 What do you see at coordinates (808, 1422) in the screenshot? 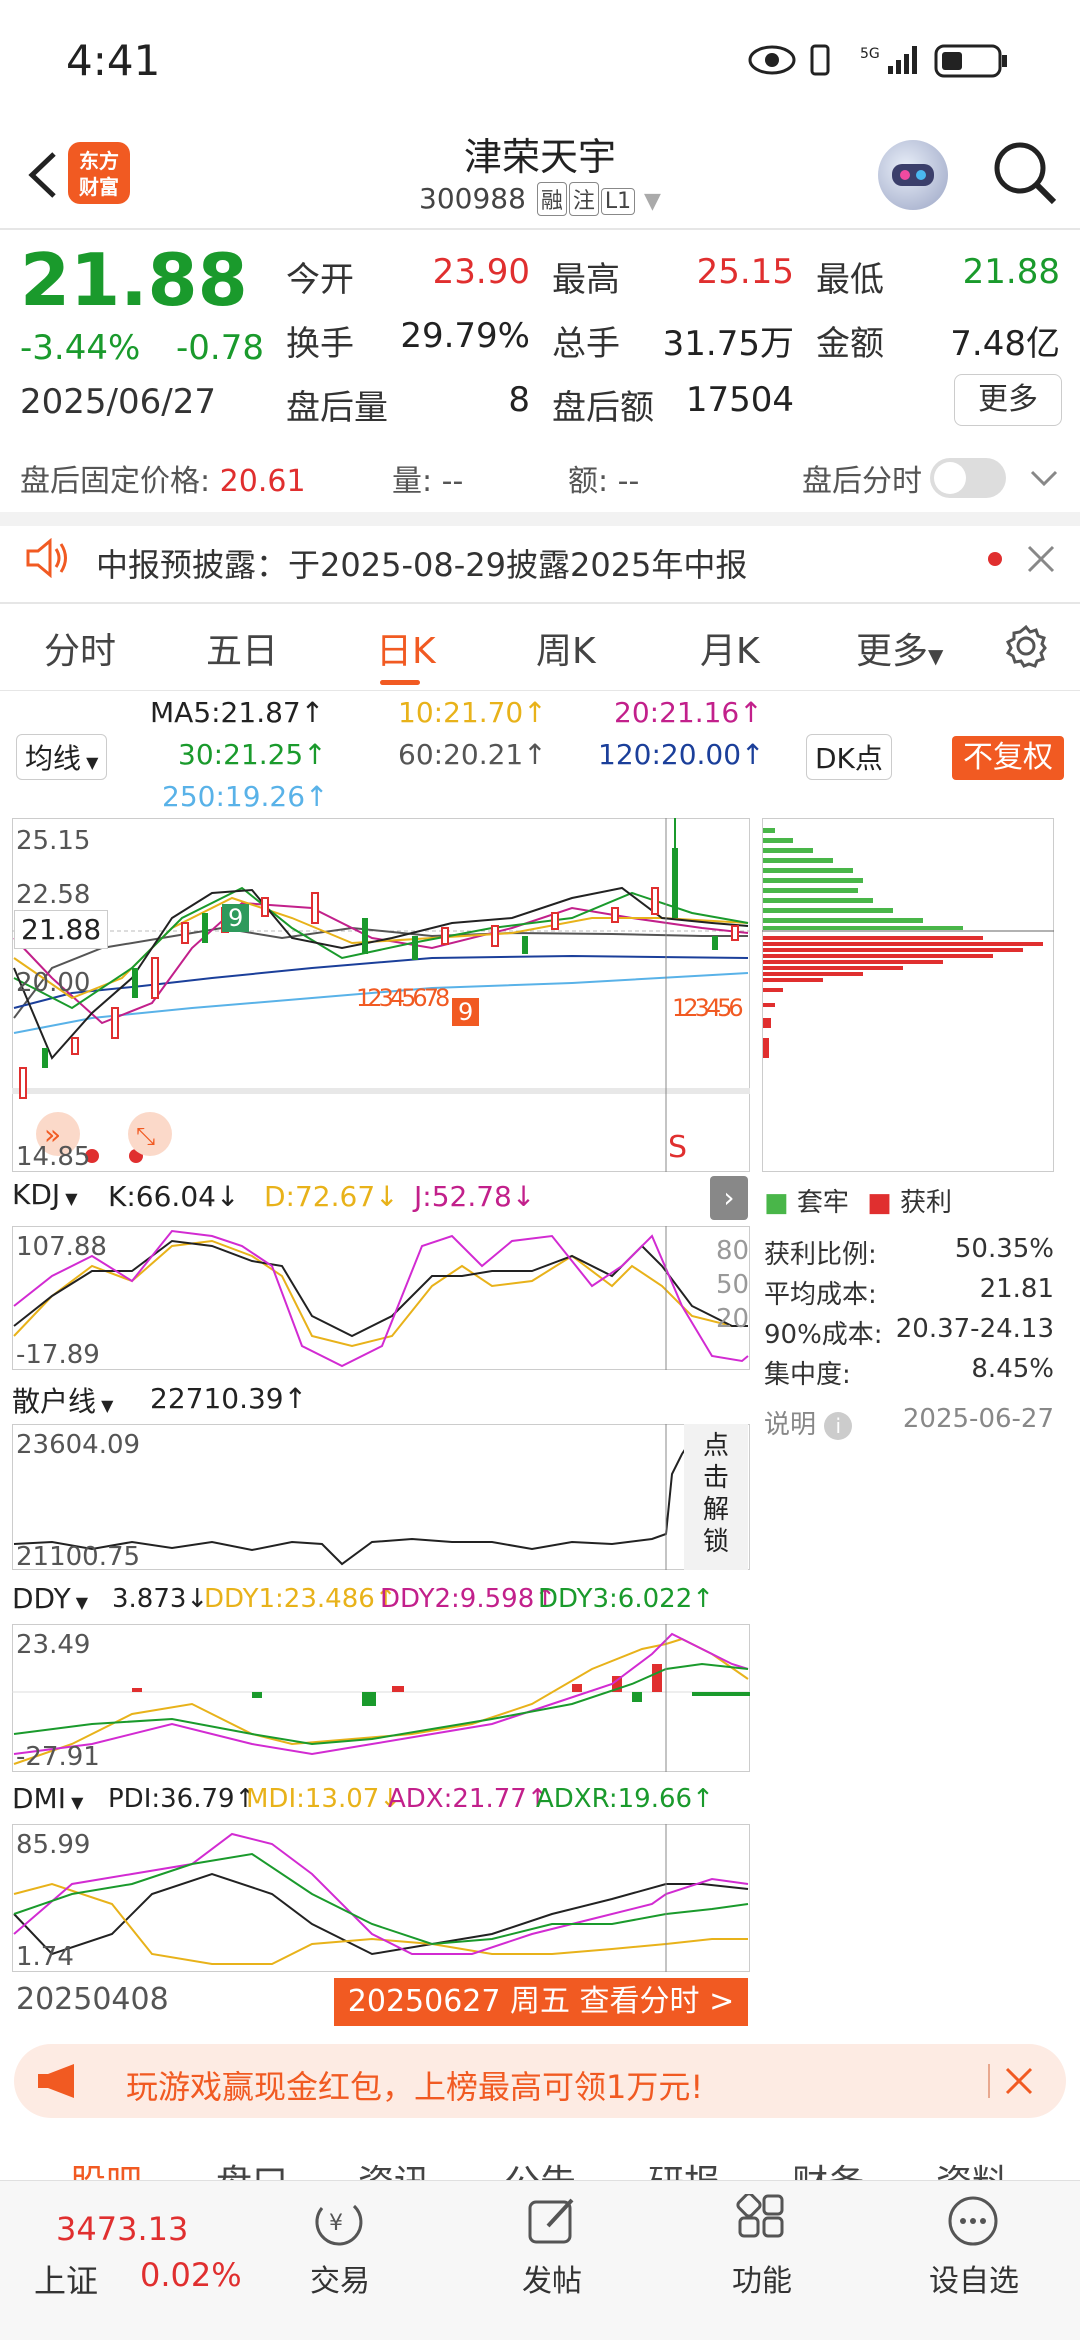
I see `chip-note: 说明 i` at bounding box center [808, 1422].